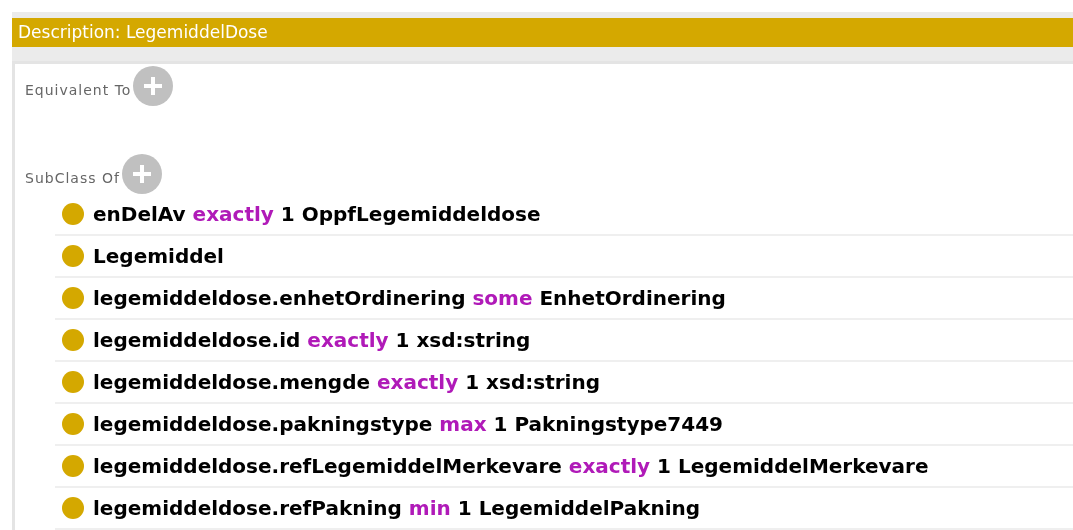 This screenshot has height=530, width=1073. I want to click on section-label: Equivalent To, so click(78, 90).